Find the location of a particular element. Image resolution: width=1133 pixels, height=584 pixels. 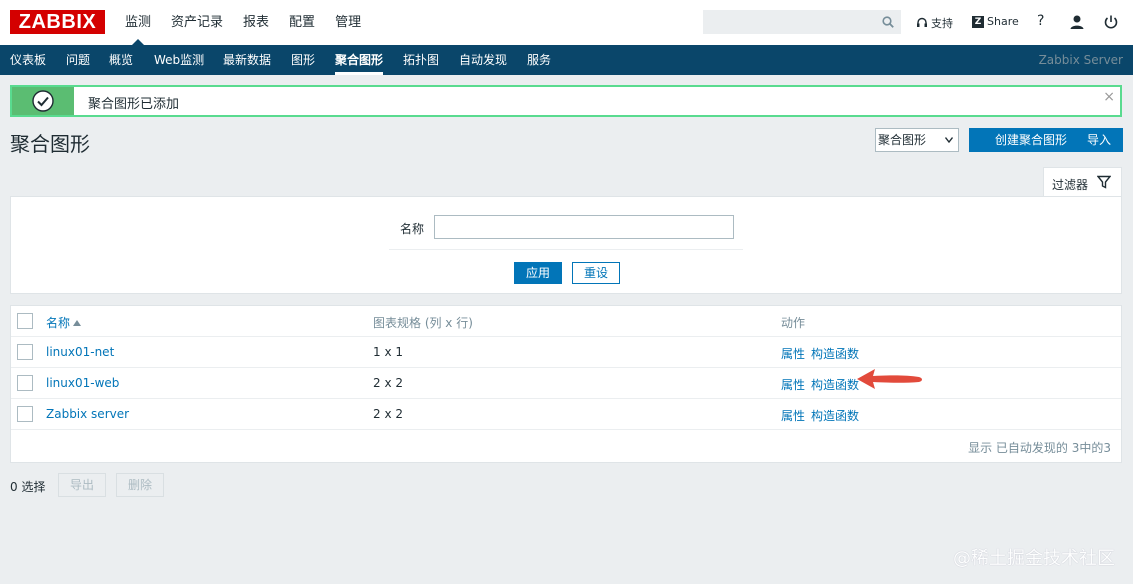

sort-asc-icon is located at coordinates (77, 323).